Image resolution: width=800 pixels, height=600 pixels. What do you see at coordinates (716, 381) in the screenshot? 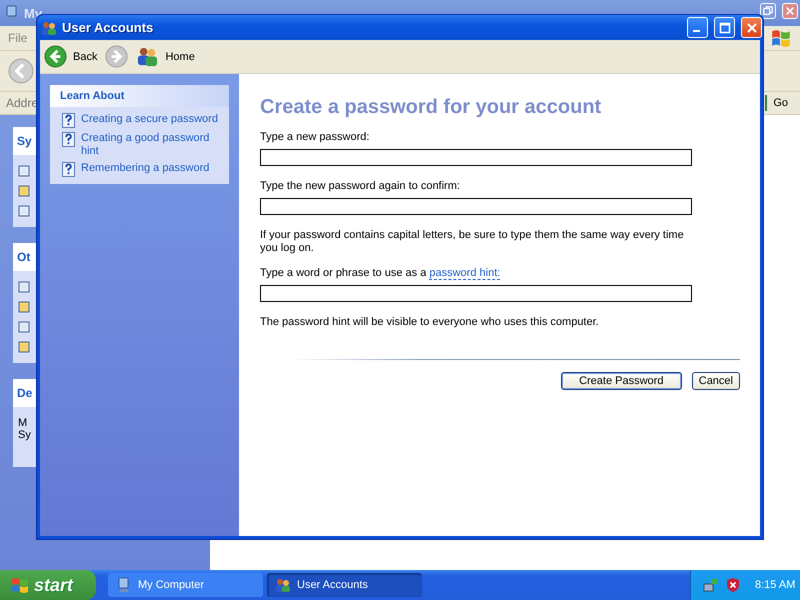
I see `dialog-button: Cancel` at bounding box center [716, 381].